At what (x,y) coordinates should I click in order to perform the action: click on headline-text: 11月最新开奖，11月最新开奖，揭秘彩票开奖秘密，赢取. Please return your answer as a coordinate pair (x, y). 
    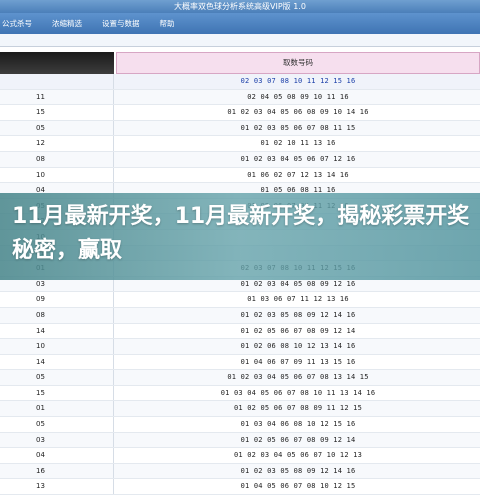
    Looking at the image, I should click on (241, 233).